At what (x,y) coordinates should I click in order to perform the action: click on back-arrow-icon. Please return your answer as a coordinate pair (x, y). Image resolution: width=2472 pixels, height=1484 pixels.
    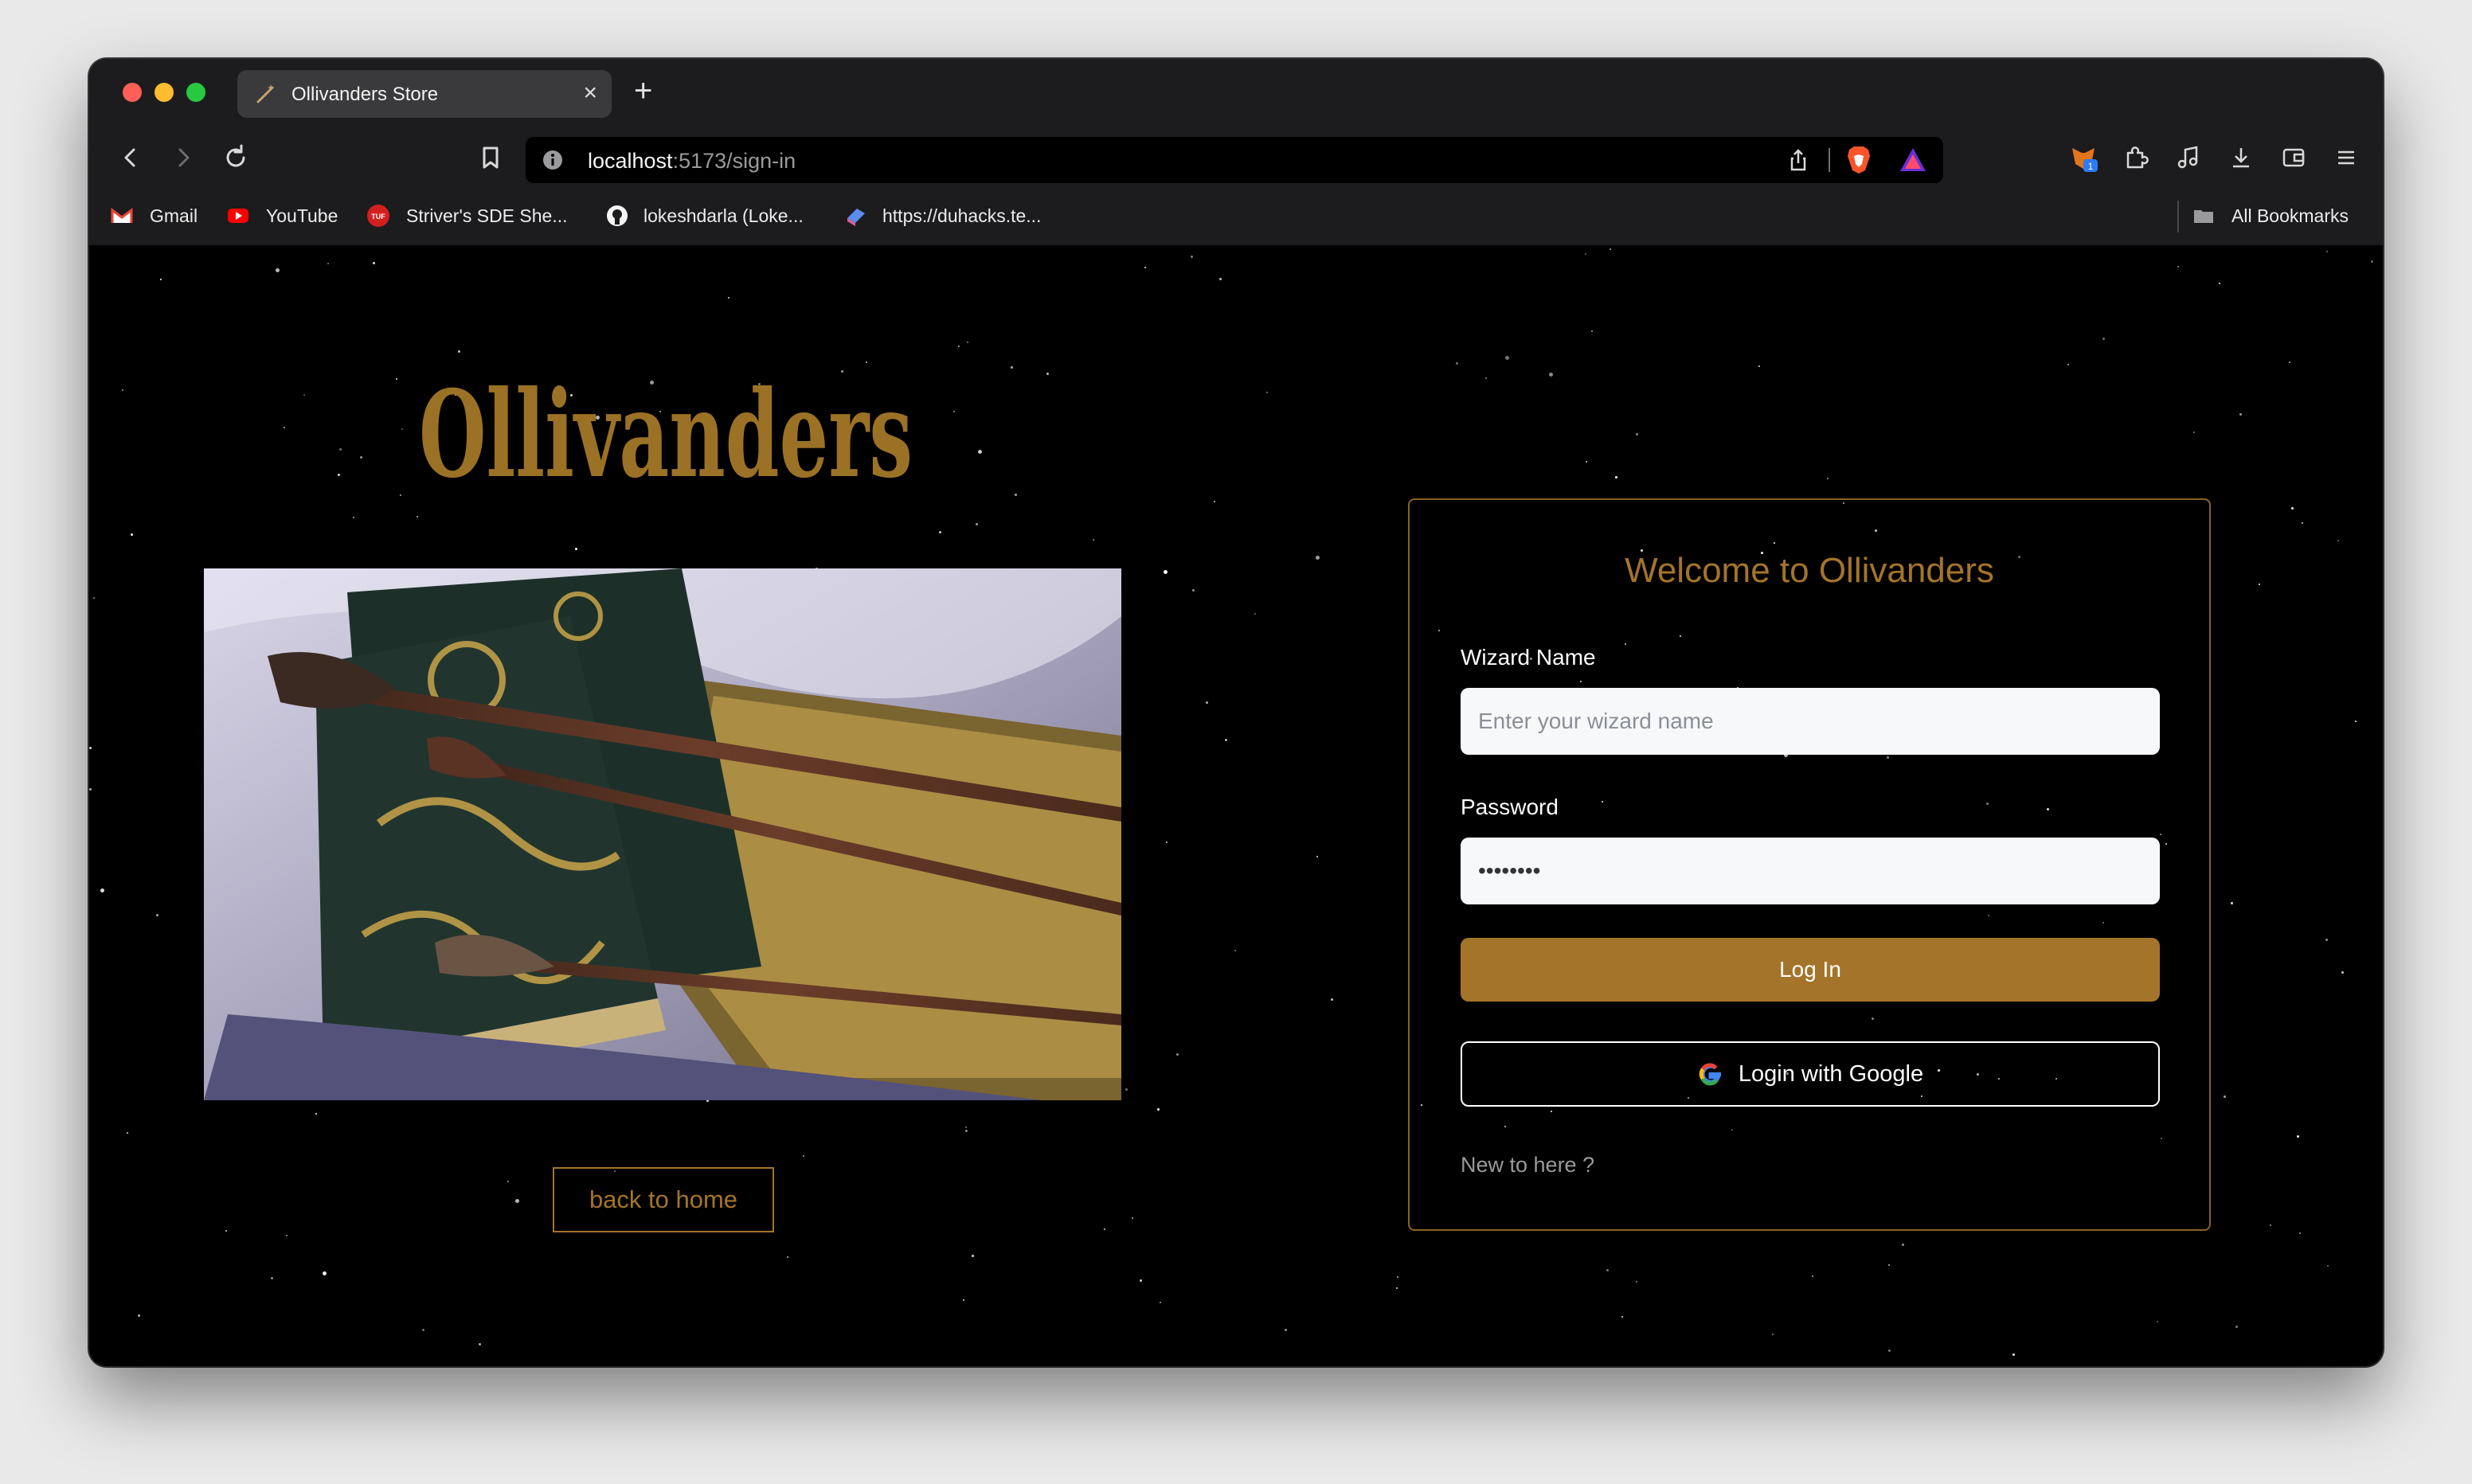
    Looking at the image, I should click on (131, 158).